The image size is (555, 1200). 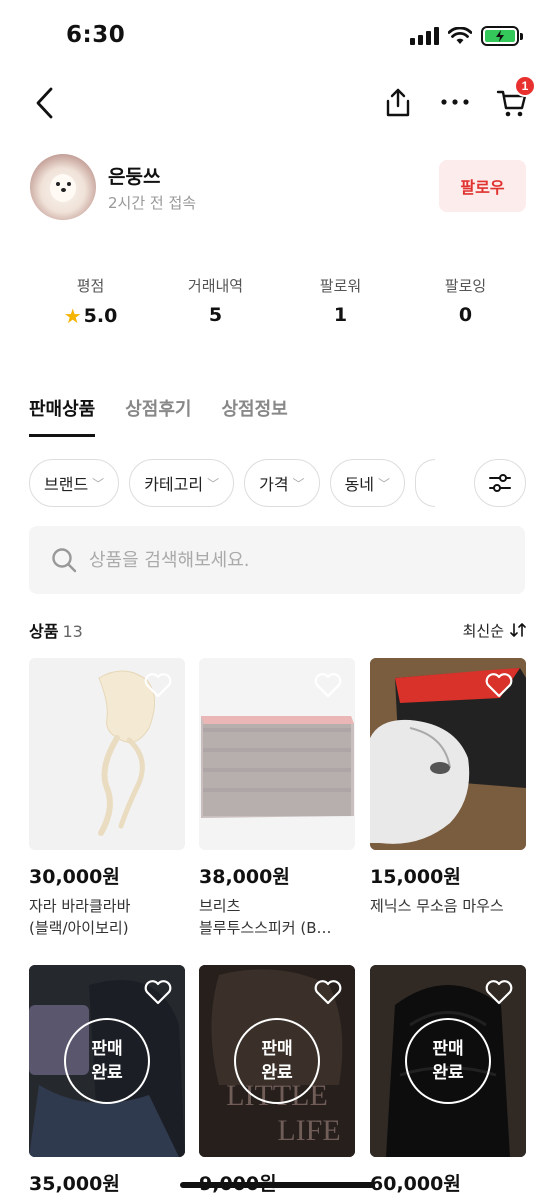 What do you see at coordinates (340, 286) in the screenshot?
I see `stat-label: 팔로워` at bounding box center [340, 286].